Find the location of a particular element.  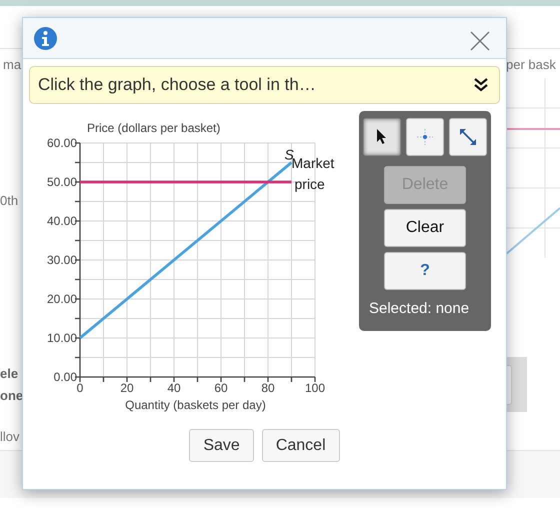

help-button: ? is located at coordinates (425, 271).